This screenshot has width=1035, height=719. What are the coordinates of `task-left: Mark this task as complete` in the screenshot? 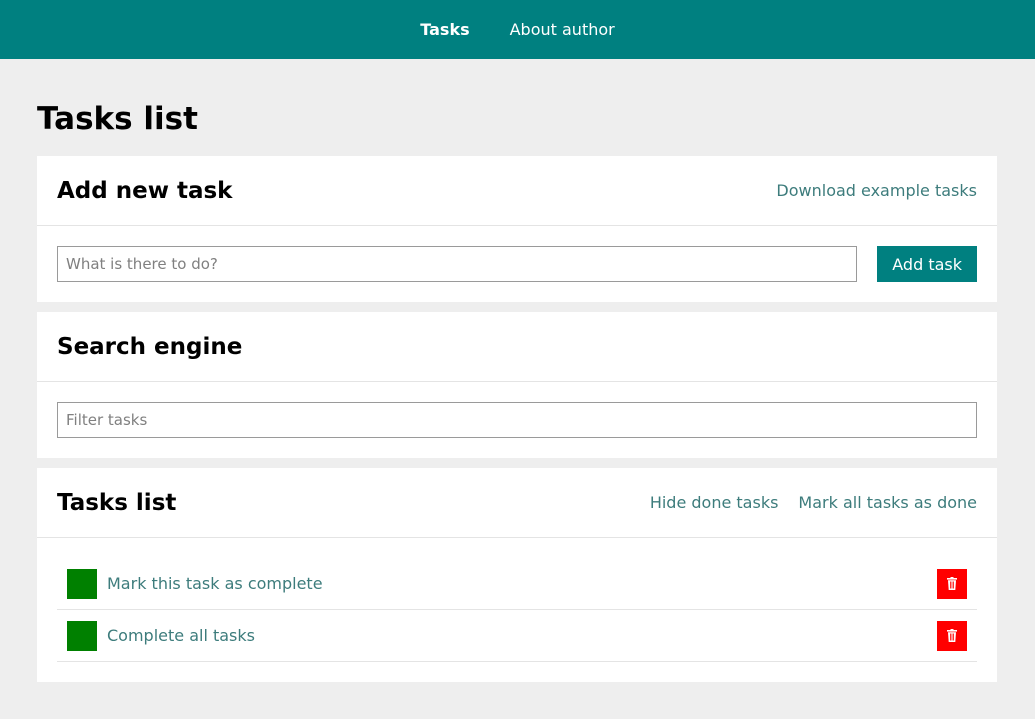 It's located at (195, 583).